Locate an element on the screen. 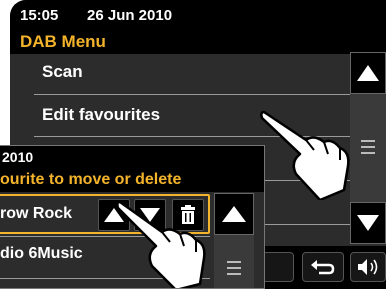 This screenshot has height=289, width=386. volume-button is located at coordinates (368, 267).